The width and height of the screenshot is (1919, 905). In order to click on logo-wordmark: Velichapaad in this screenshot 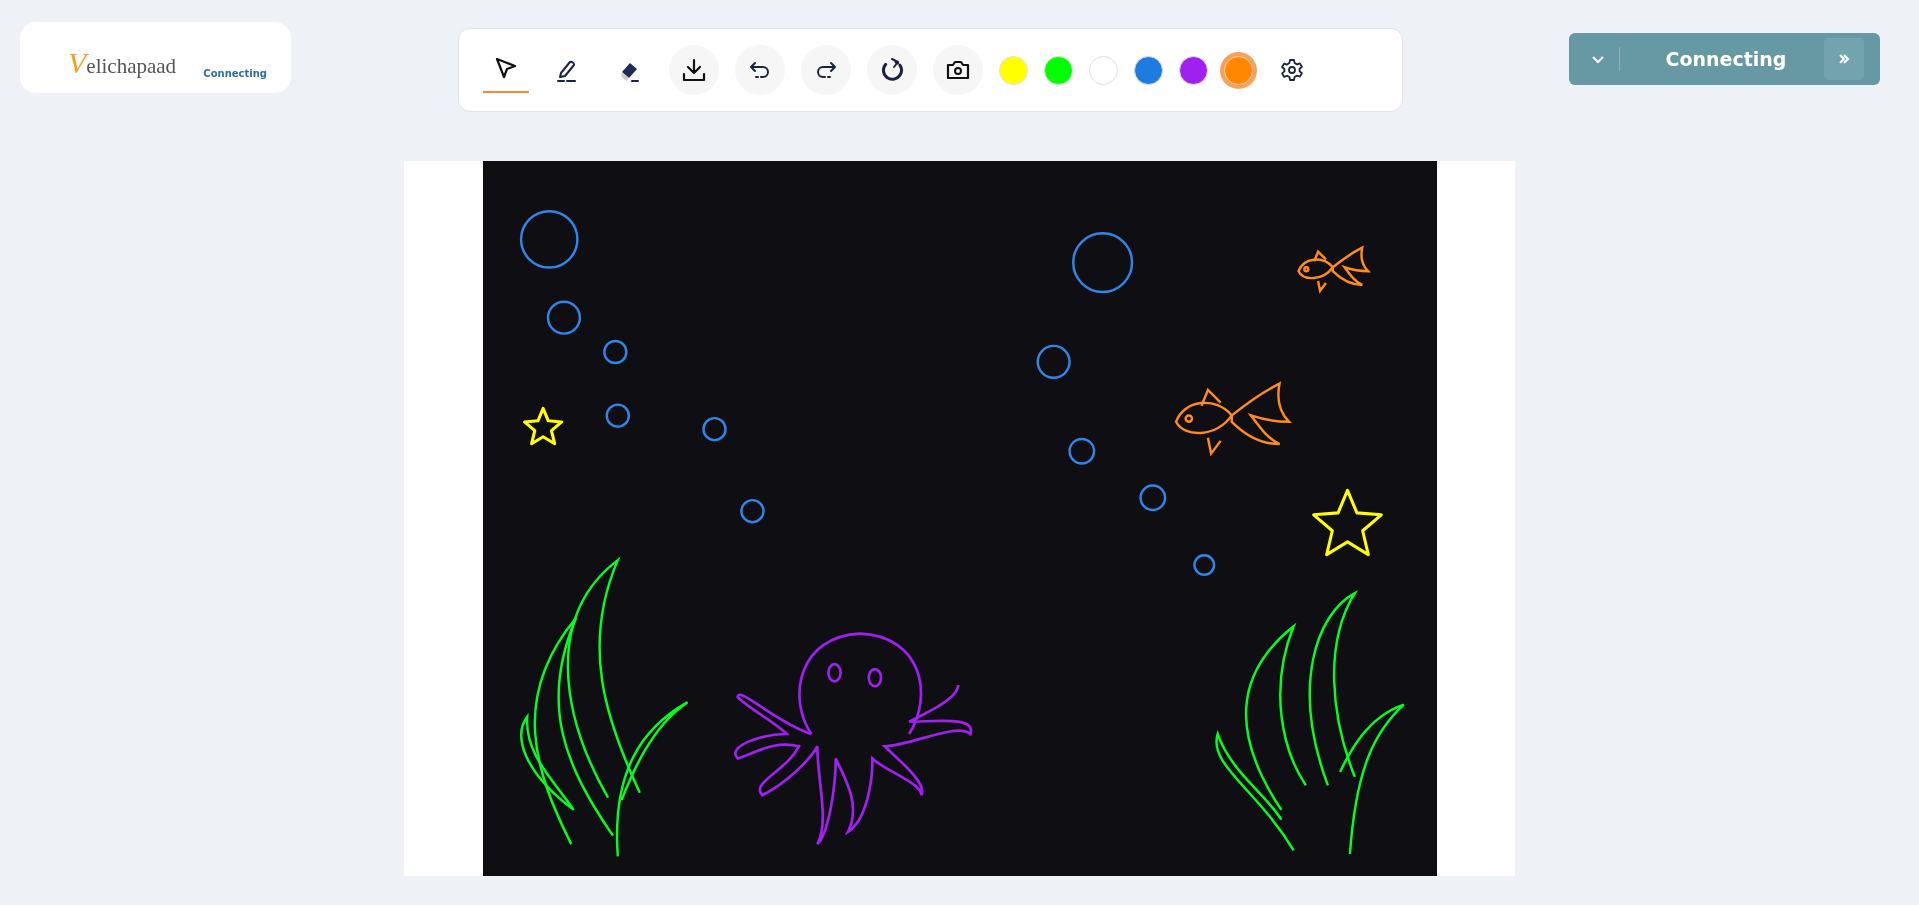, I will do `click(122, 63)`.